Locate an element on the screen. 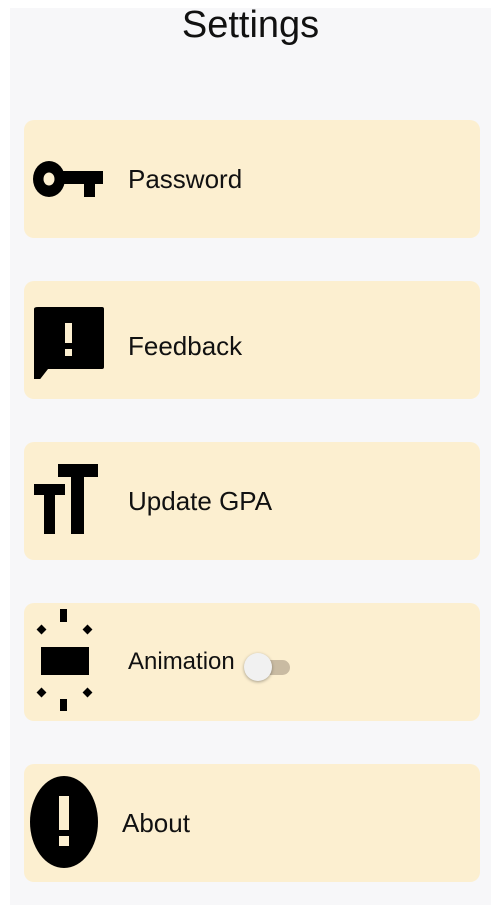  settings-item-feedback: Feedback is located at coordinates (252, 340).